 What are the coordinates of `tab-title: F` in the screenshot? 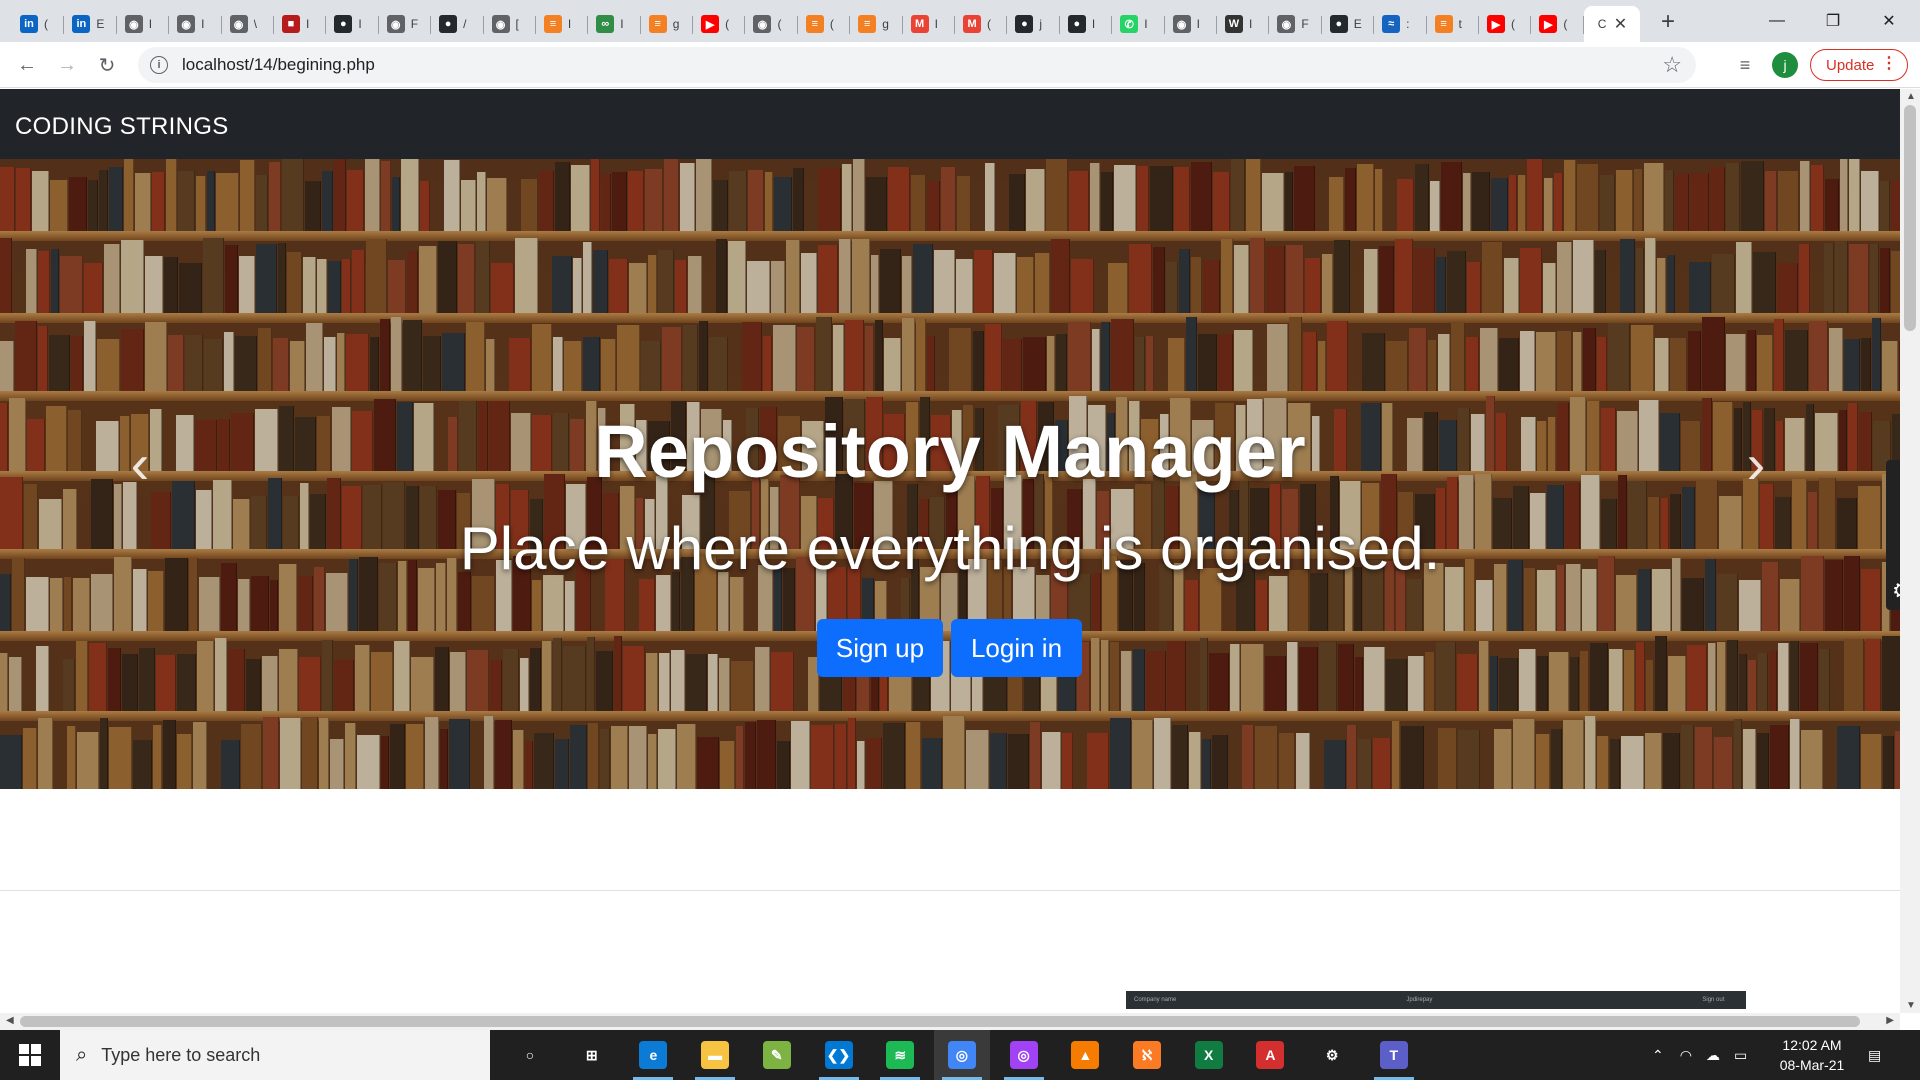 It's located at (414, 24).